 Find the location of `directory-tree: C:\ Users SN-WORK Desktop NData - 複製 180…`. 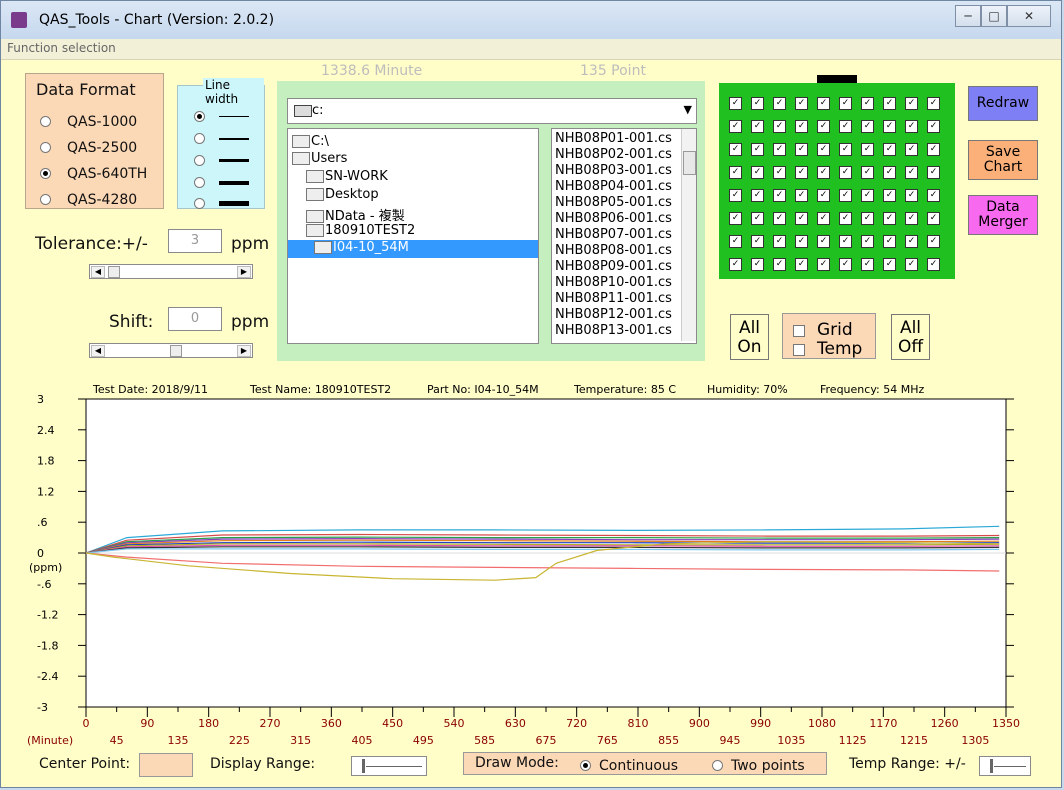

directory-tree: C:\ Users SN-WORK Desktop NData - 複製 180… is located at coordinates (413, 236).